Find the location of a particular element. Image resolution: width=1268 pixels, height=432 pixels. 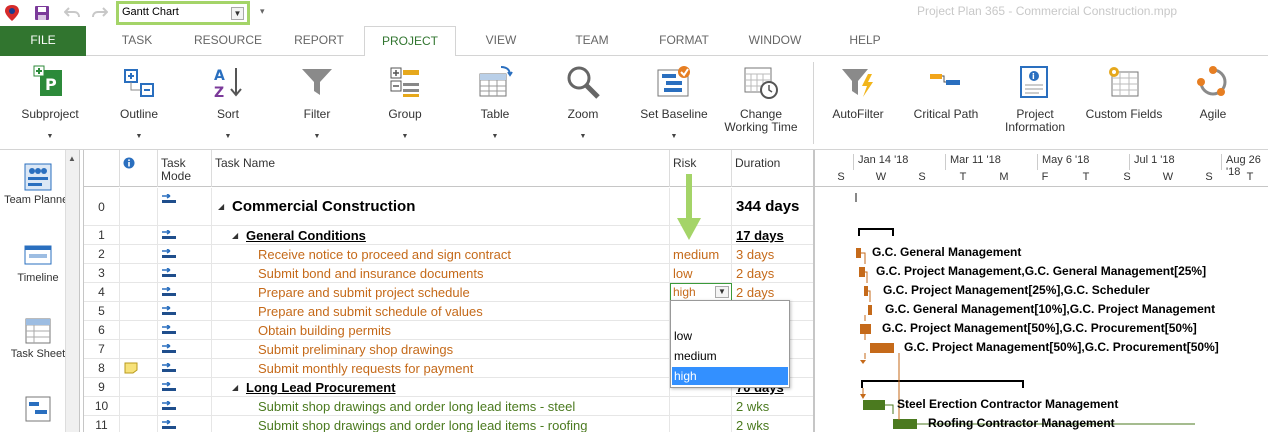

table-button: Table ▼ is located at coordinates (495, 103).